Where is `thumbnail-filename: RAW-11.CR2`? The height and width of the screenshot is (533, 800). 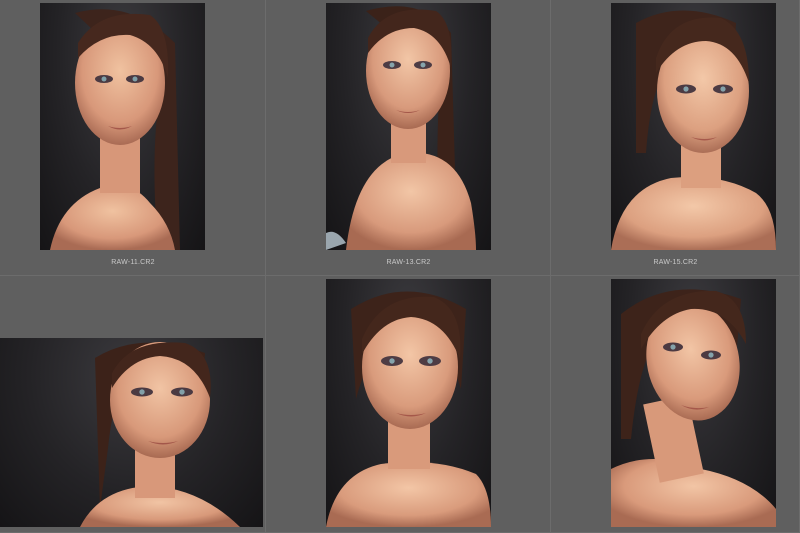 thumbnail-filename: RAW-11.CR2 is located at coordinates (133, 262).